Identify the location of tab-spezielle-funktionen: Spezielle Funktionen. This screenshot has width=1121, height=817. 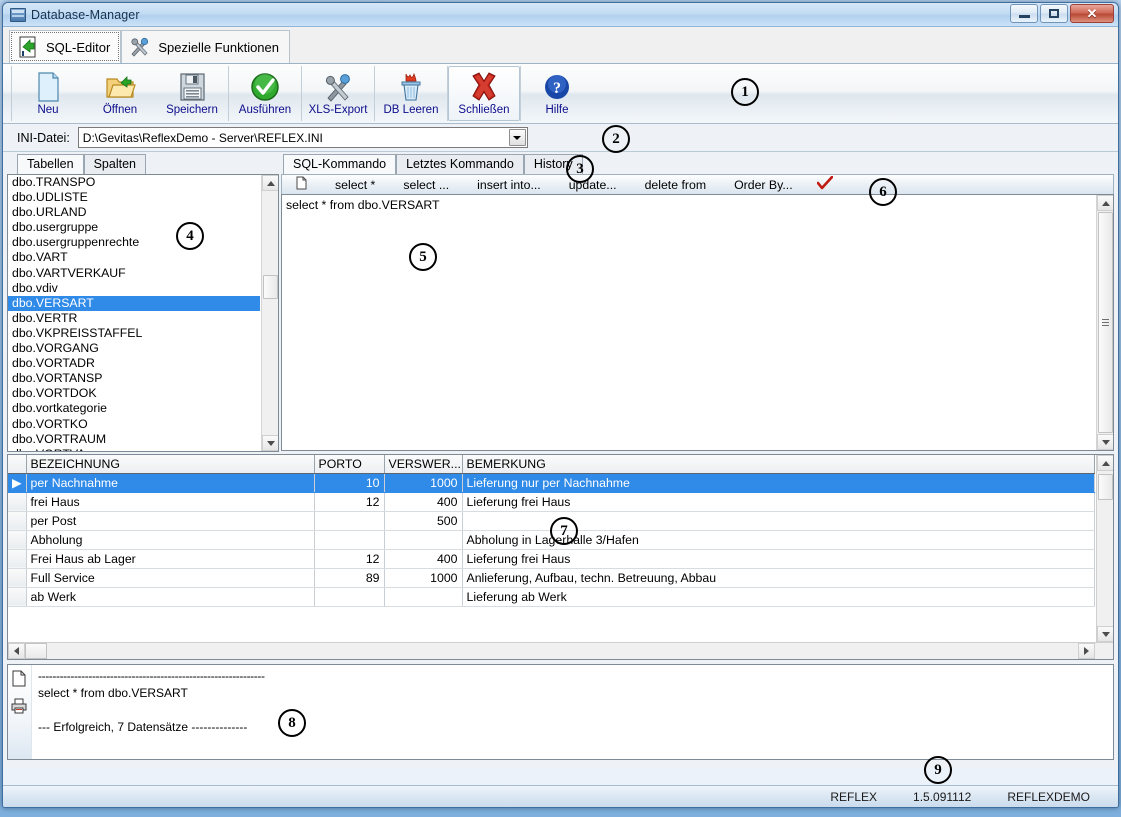
(206, 46).